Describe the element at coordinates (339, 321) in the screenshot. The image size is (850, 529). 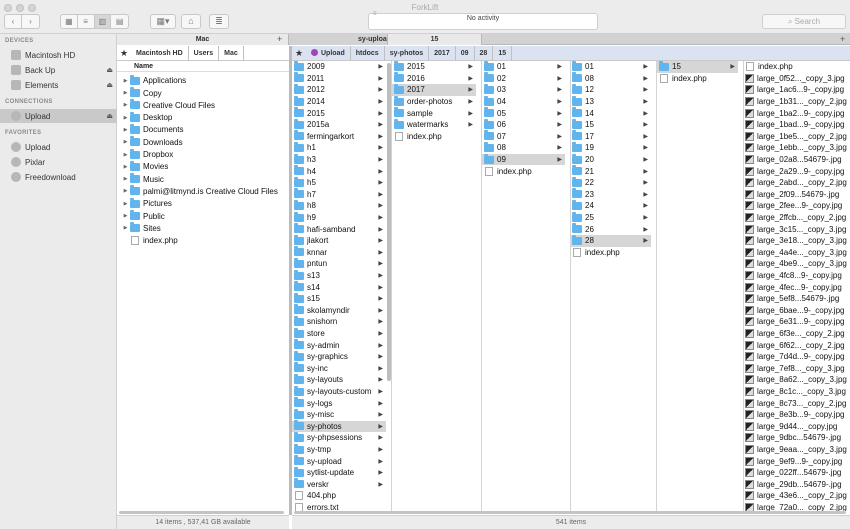
I see `list-item: snishorn ▶` at that location.